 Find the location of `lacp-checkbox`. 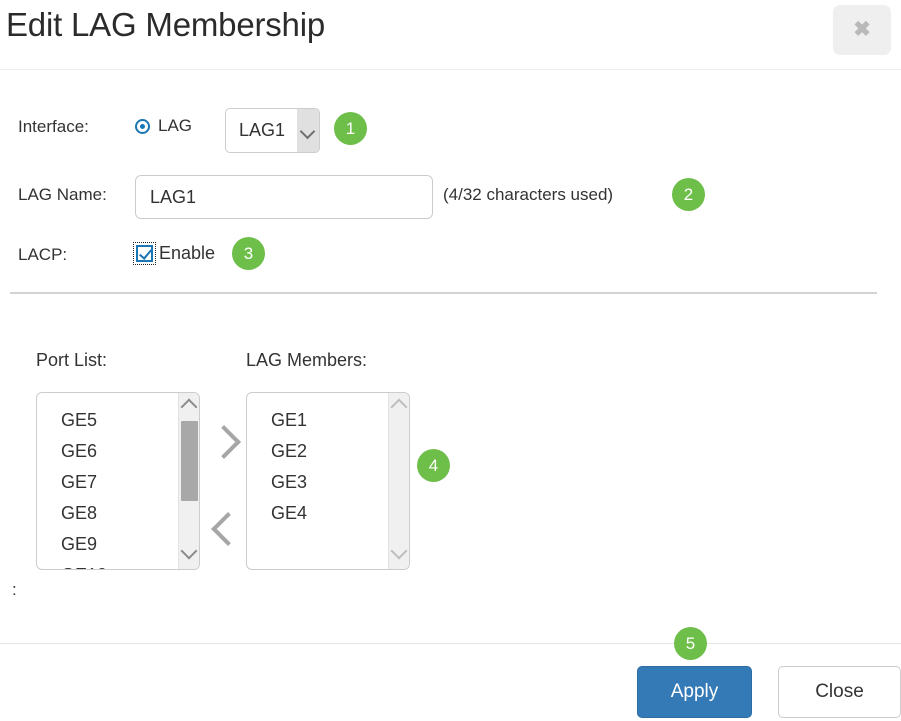

lacp-checkbox is located at coordinates (144, 253).